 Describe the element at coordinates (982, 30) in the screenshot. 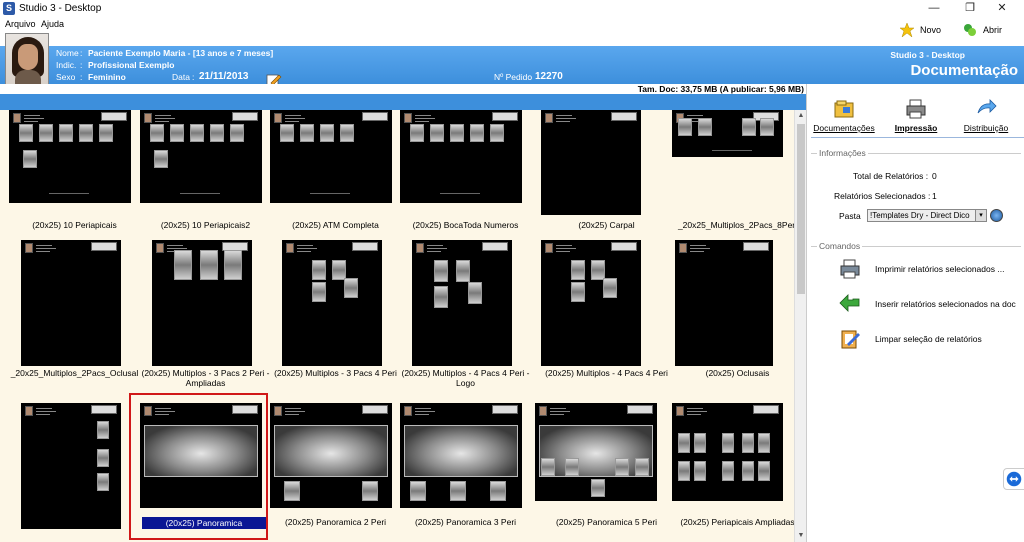

I see `open-button: Abrir` at that location.